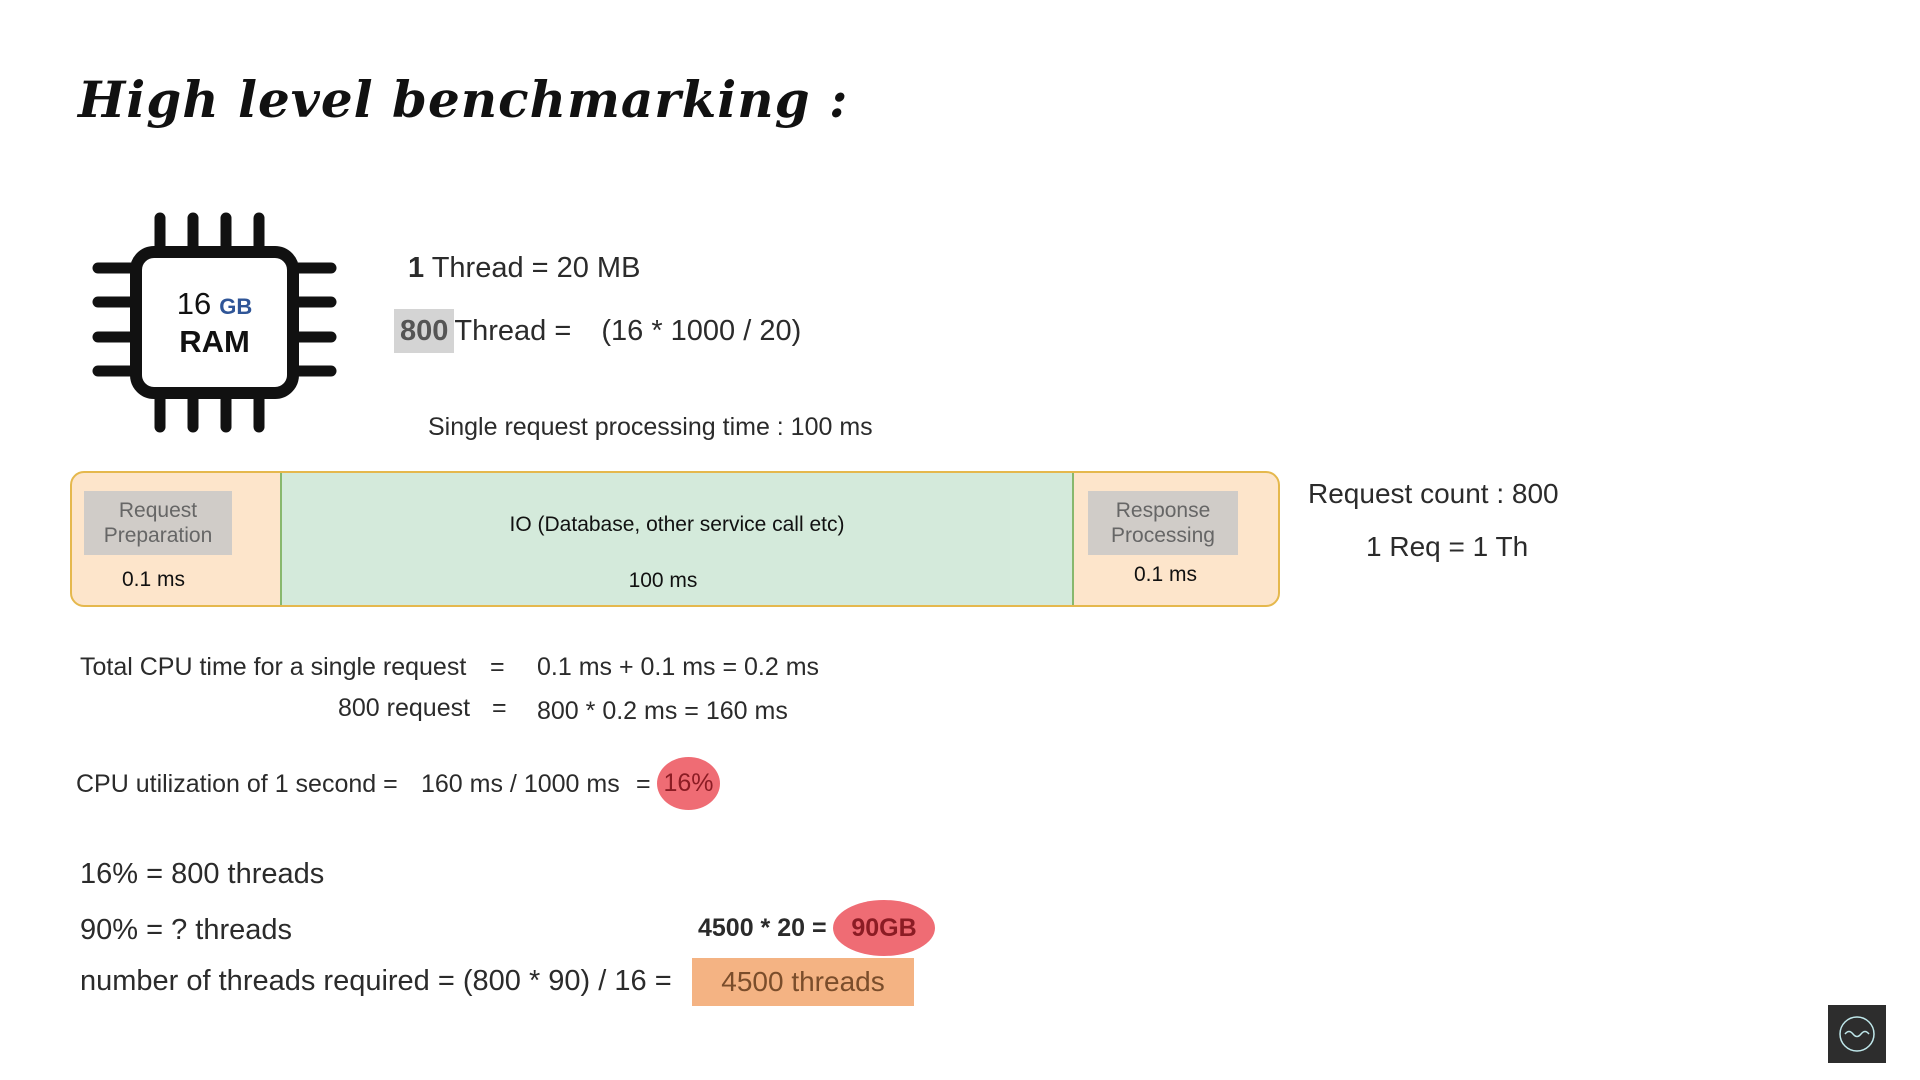 The height and width of the screenshot is (1080, 1920). What do you see at coordinates (424, 331) in the screenshot?
I see `thread-800-count: 800` at bounding box center [424, 331].